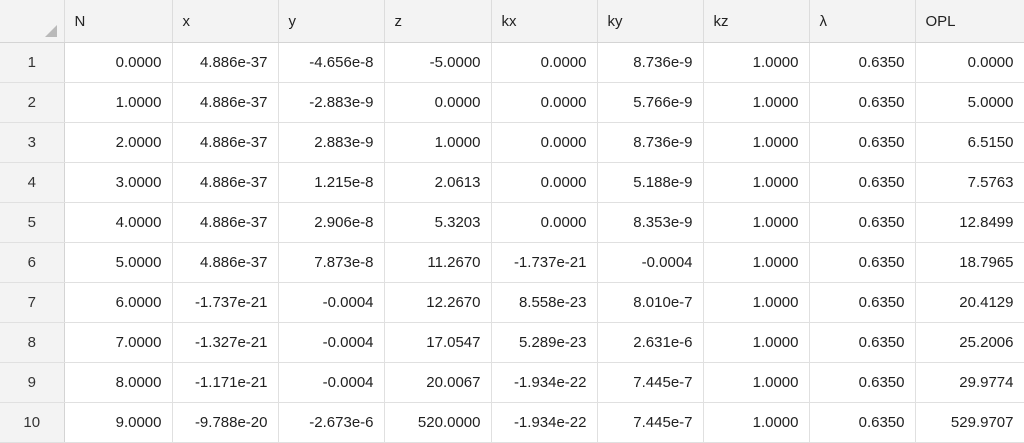 The height and width of the screenshot is (443, 1024). Describe the element at coordinates (969, 222) in the screenshot. I see `cell-opl: 12.8499` at that location.